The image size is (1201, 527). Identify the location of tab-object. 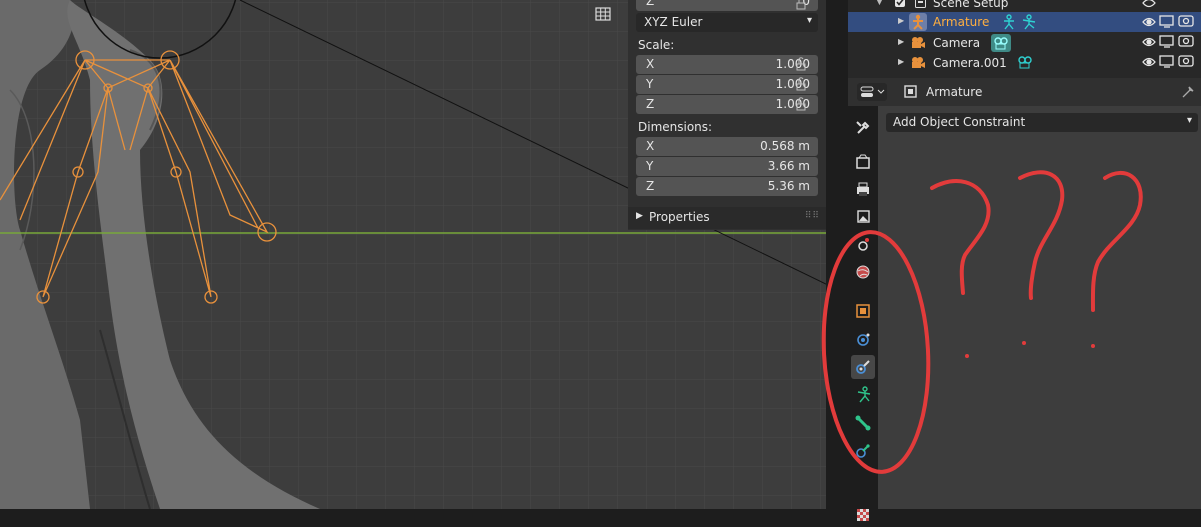
(863, 311).